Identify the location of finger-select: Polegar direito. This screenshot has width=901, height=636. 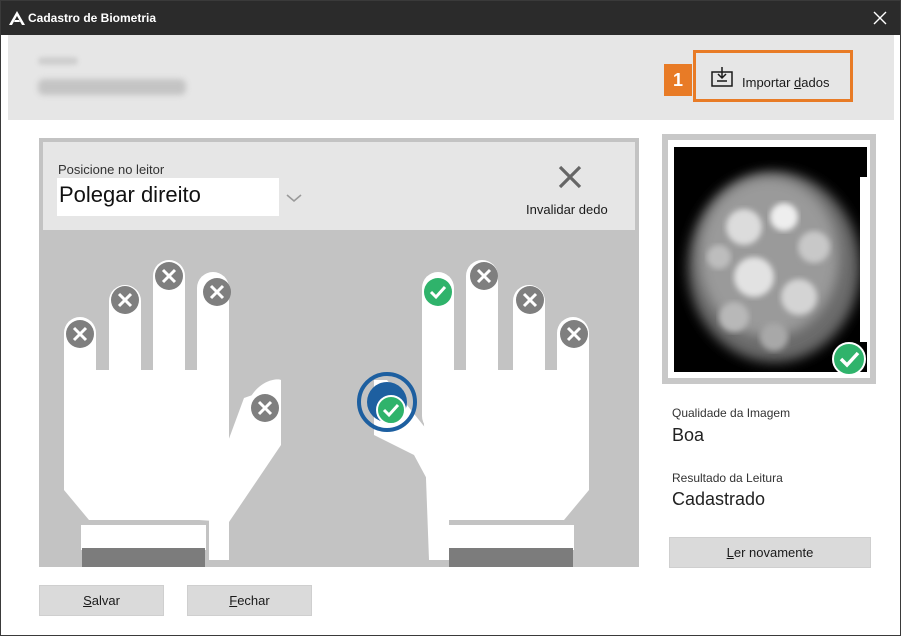
(168, 197).